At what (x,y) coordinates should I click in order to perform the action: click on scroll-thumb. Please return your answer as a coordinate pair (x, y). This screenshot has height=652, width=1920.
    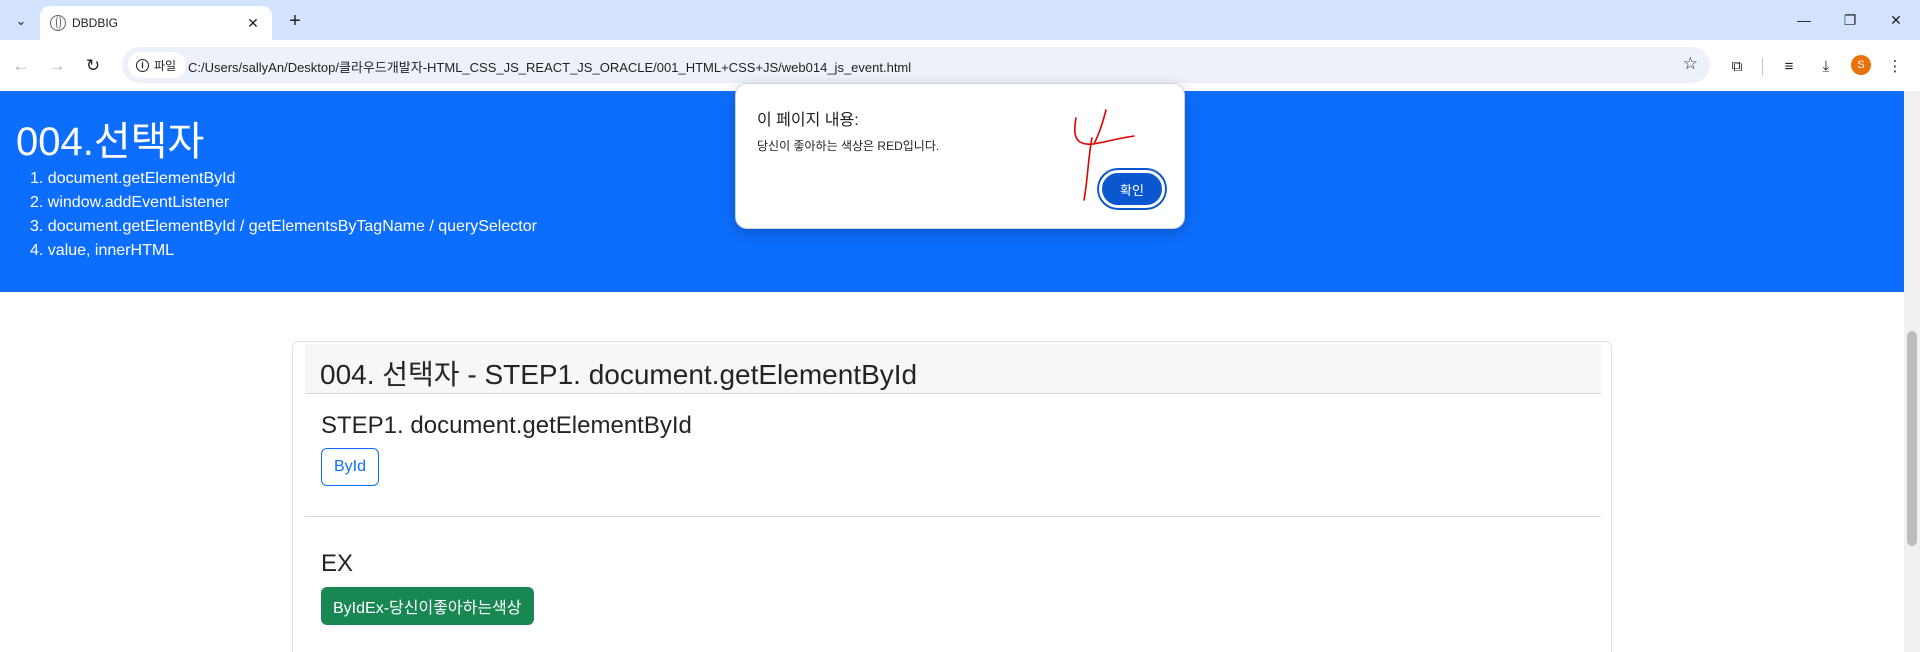
    Looking at the image, I should click on (1912, 438).